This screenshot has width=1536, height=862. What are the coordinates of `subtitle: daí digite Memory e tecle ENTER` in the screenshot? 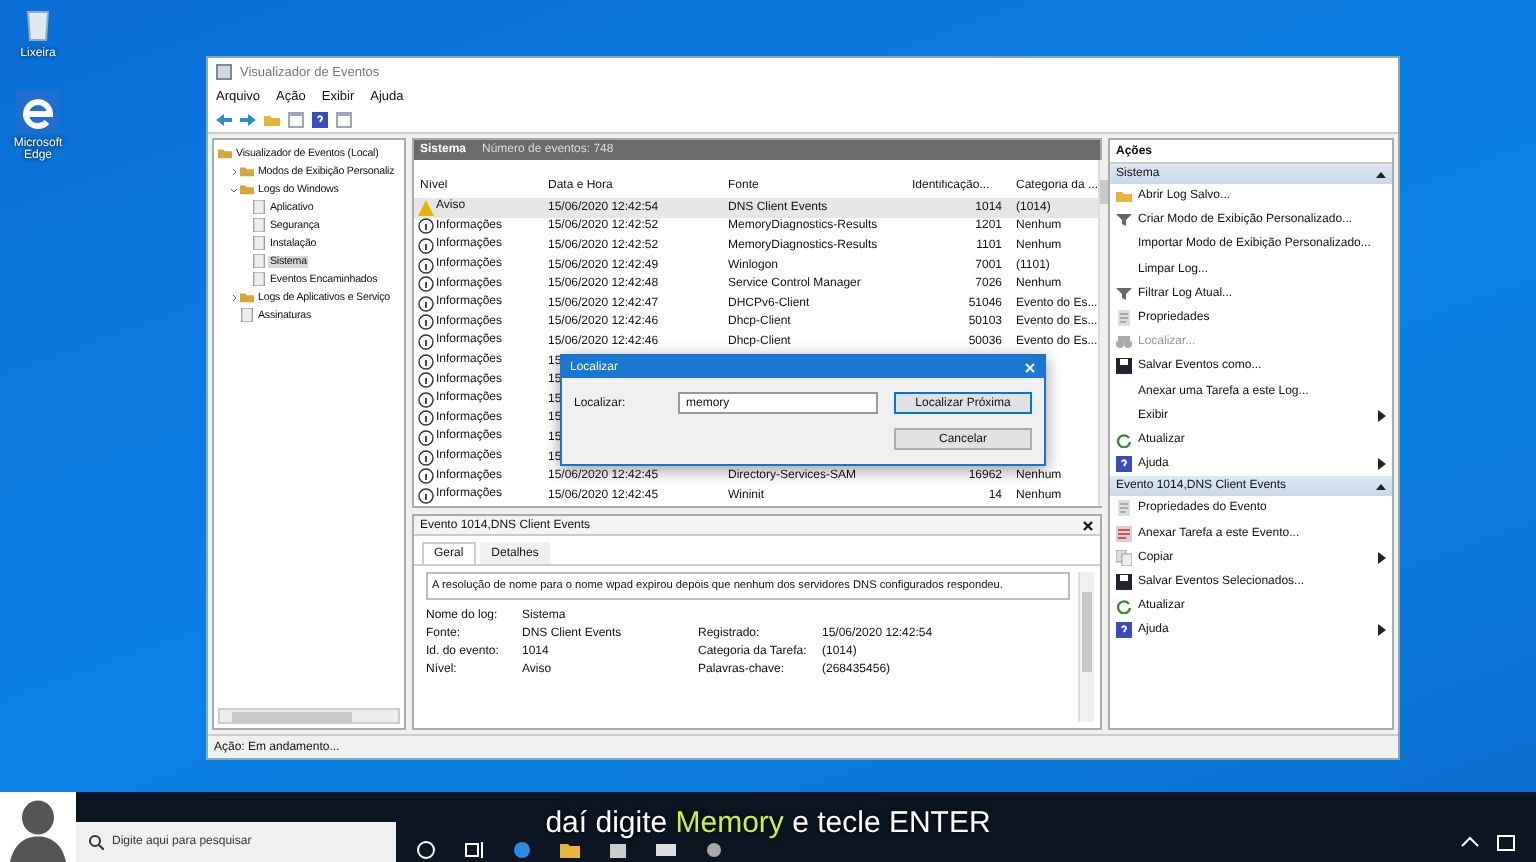 It's located at (768, 823).